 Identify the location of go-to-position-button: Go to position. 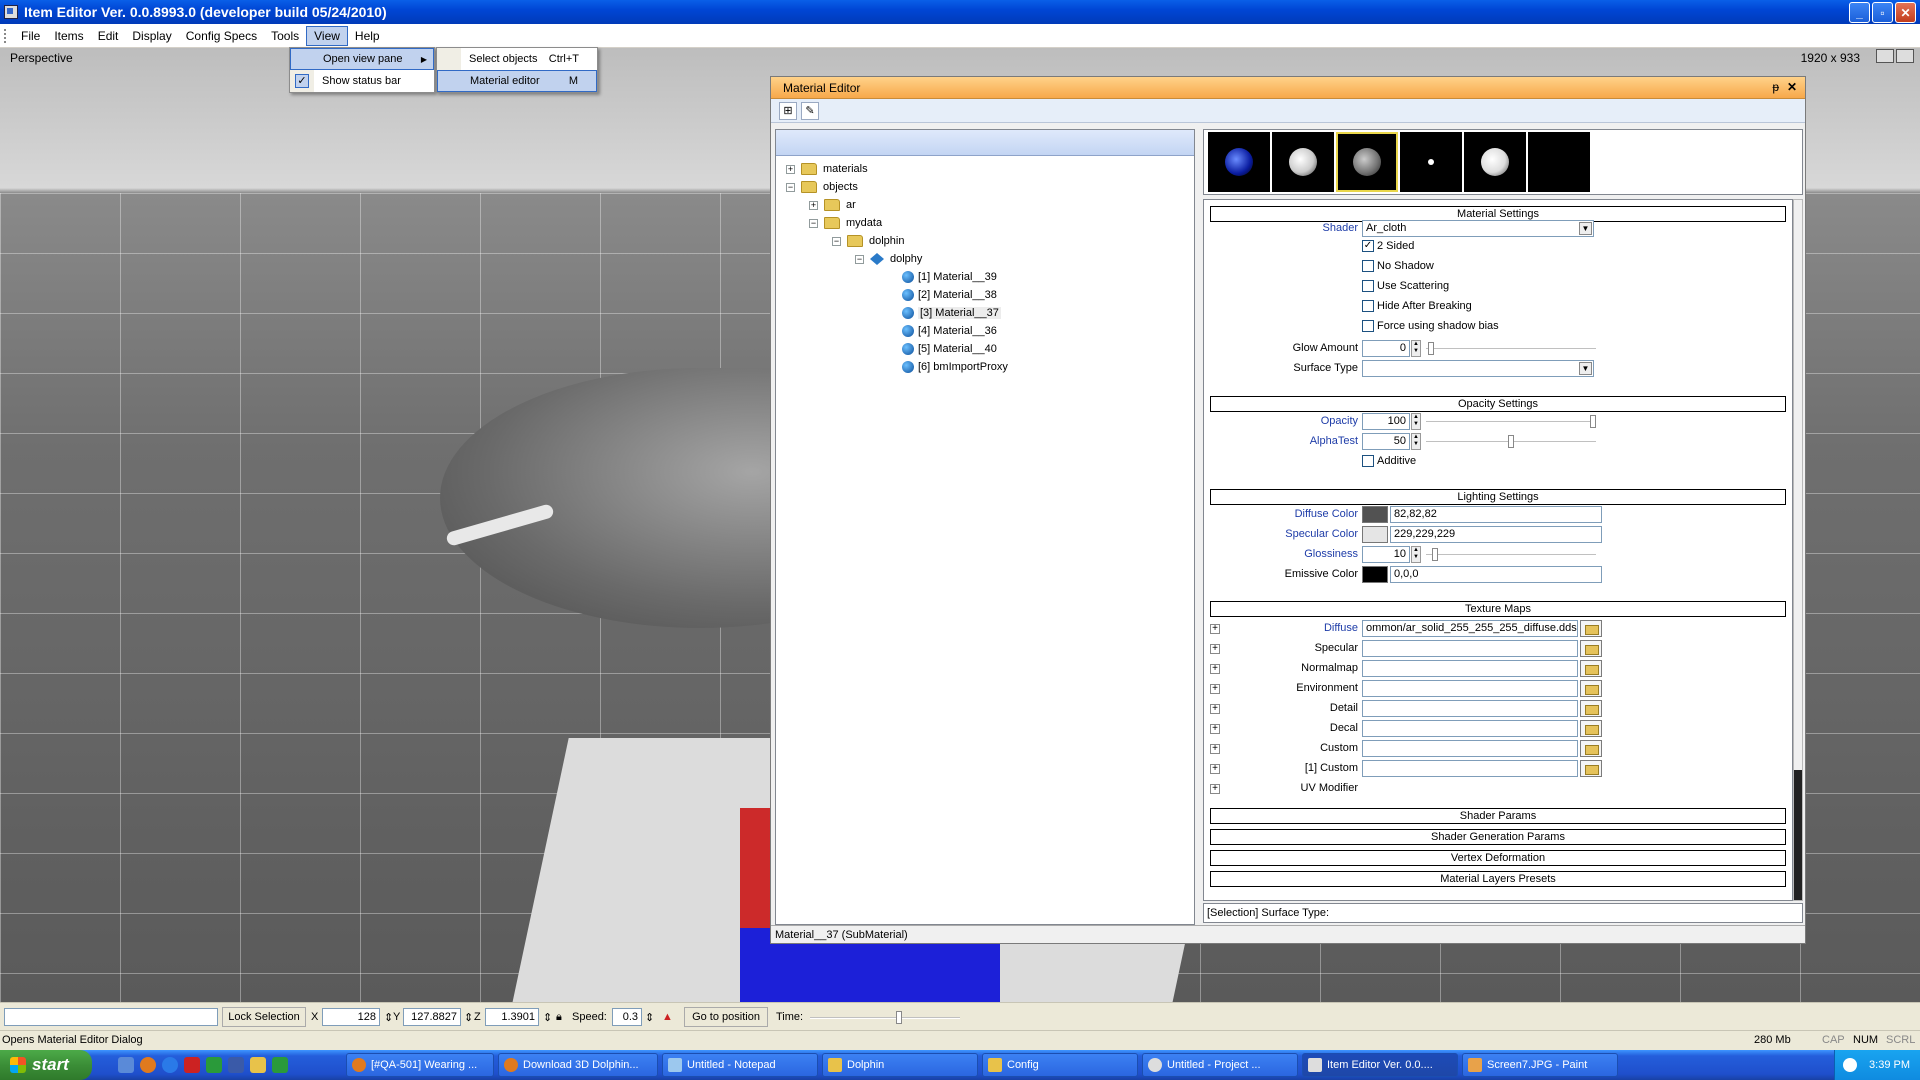
(726, 1017).